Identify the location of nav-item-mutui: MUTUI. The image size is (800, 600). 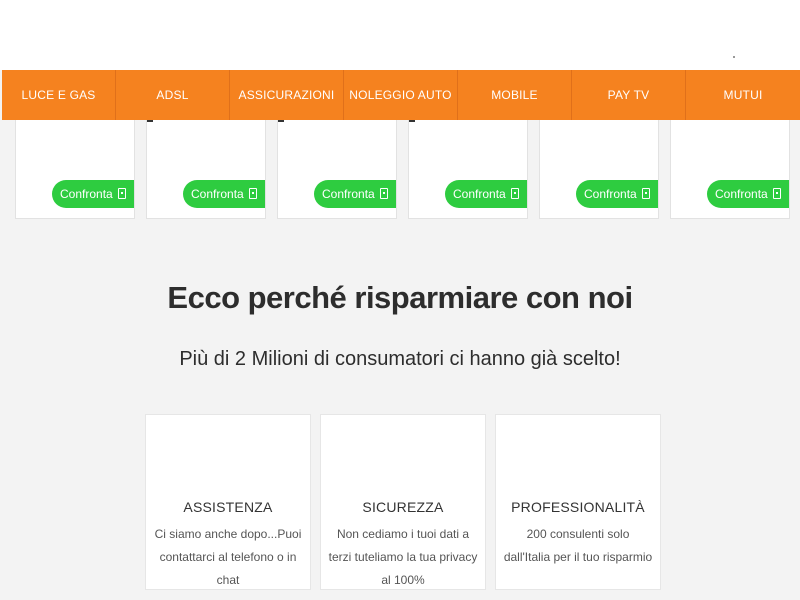
(743, 95).